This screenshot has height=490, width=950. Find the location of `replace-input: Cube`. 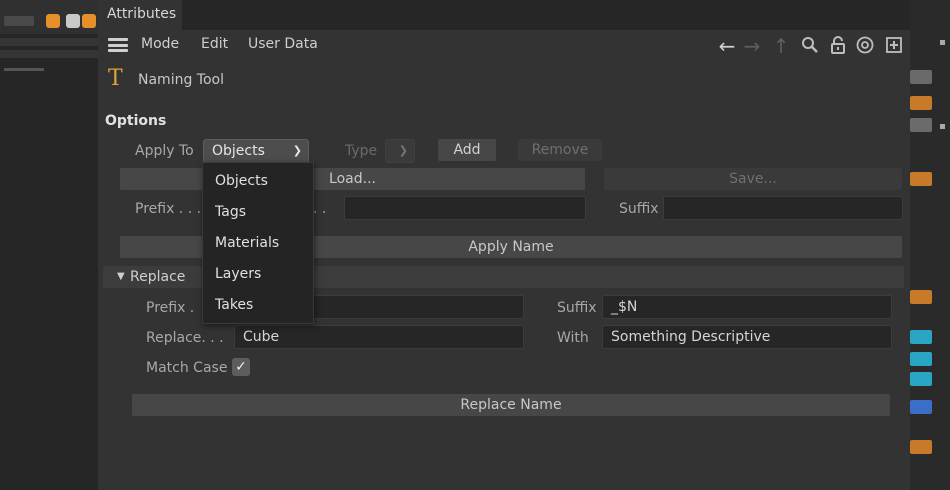

replace-input: Cube is located at coordinates (379, 337).